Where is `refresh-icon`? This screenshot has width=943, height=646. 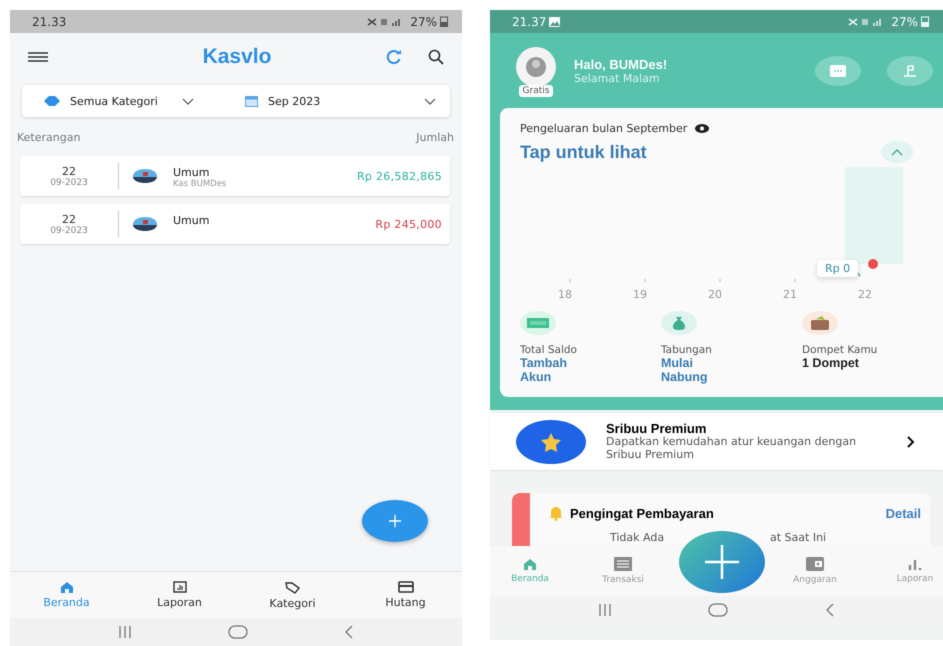 refresh-icon is located at coordinates (394, 57).